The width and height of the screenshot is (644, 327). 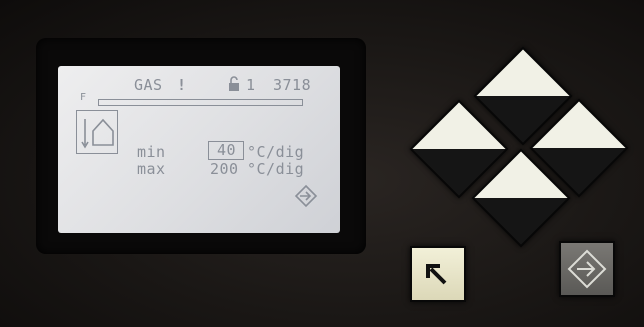 I want to click on house-temperature-icon, so click(x=97, y=132).